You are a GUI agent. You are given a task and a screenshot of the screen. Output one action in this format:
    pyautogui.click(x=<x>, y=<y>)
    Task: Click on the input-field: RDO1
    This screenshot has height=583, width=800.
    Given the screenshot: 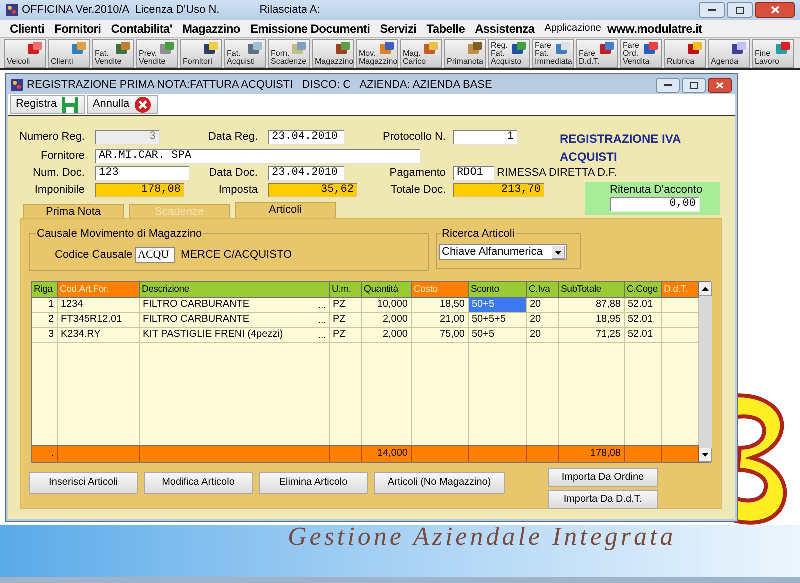 What is the action you would take?
    pyautogui.click(x=474, y=173)
    